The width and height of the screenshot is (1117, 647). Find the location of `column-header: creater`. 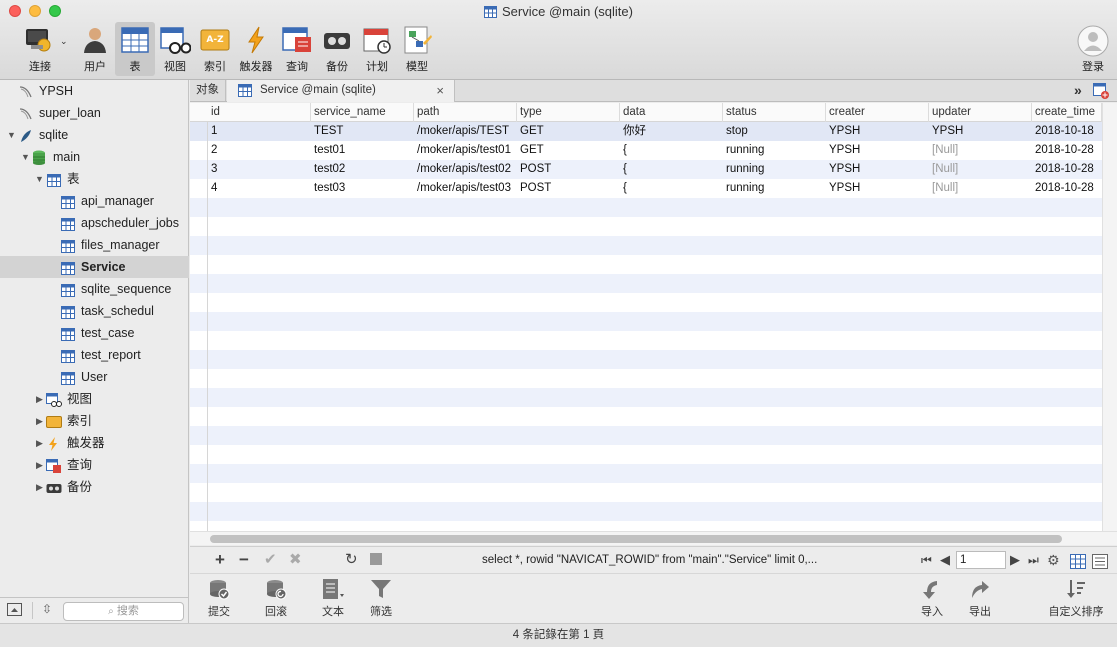

column-header: creater is located at coordinates (877, 112).